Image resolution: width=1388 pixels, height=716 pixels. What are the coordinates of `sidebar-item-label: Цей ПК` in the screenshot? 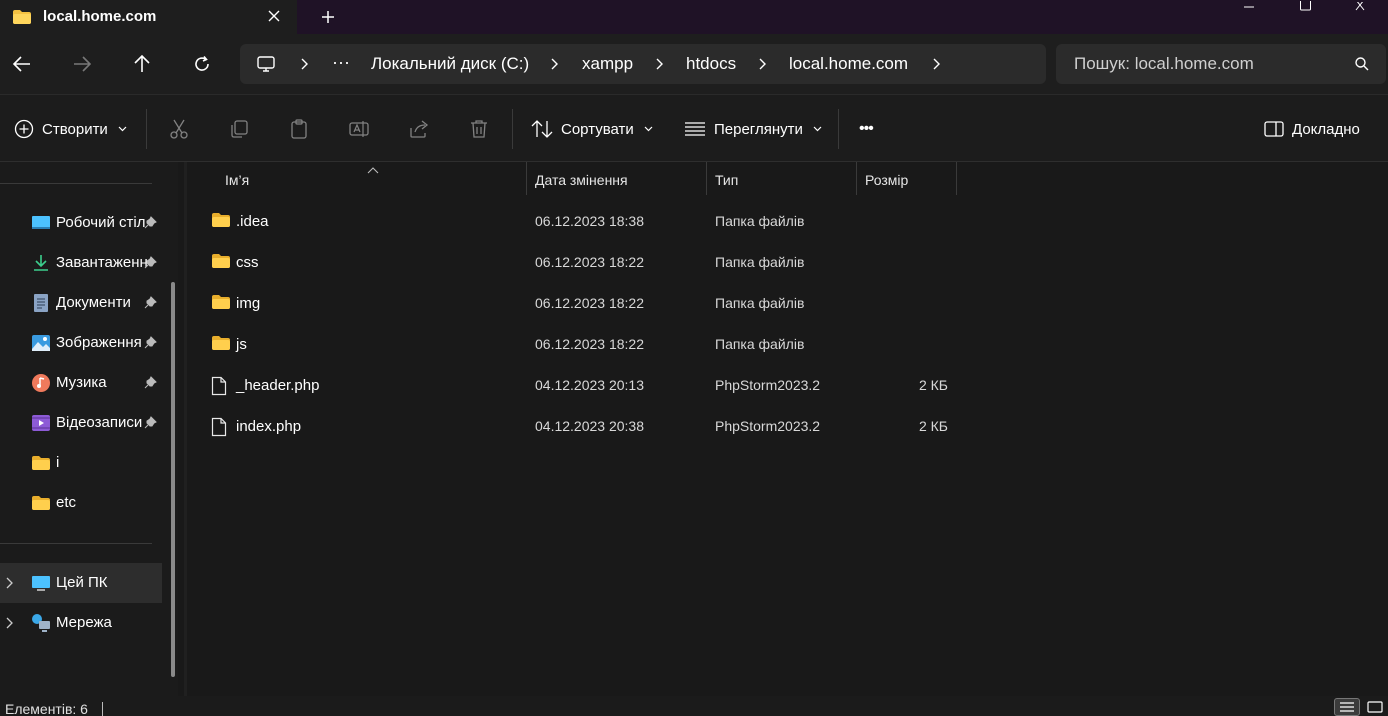 It's located at (82, 582).